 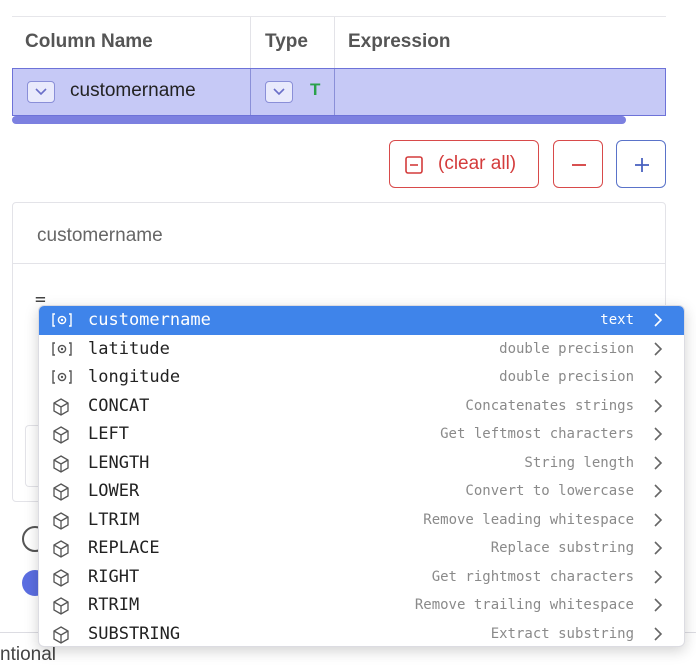 What do you see at coordinates (414, 165) in the screenshot?
I see `minus-square-icon` at bounding box center [414, 165].